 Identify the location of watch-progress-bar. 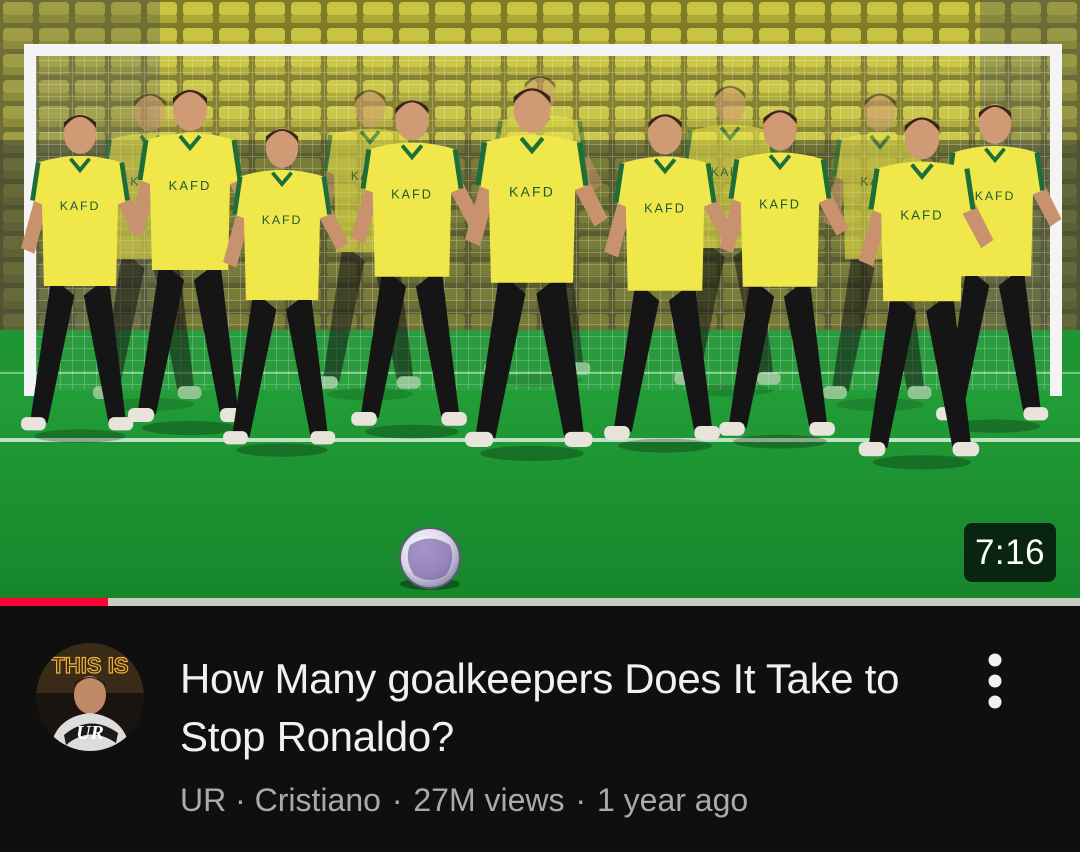
(540, 602).